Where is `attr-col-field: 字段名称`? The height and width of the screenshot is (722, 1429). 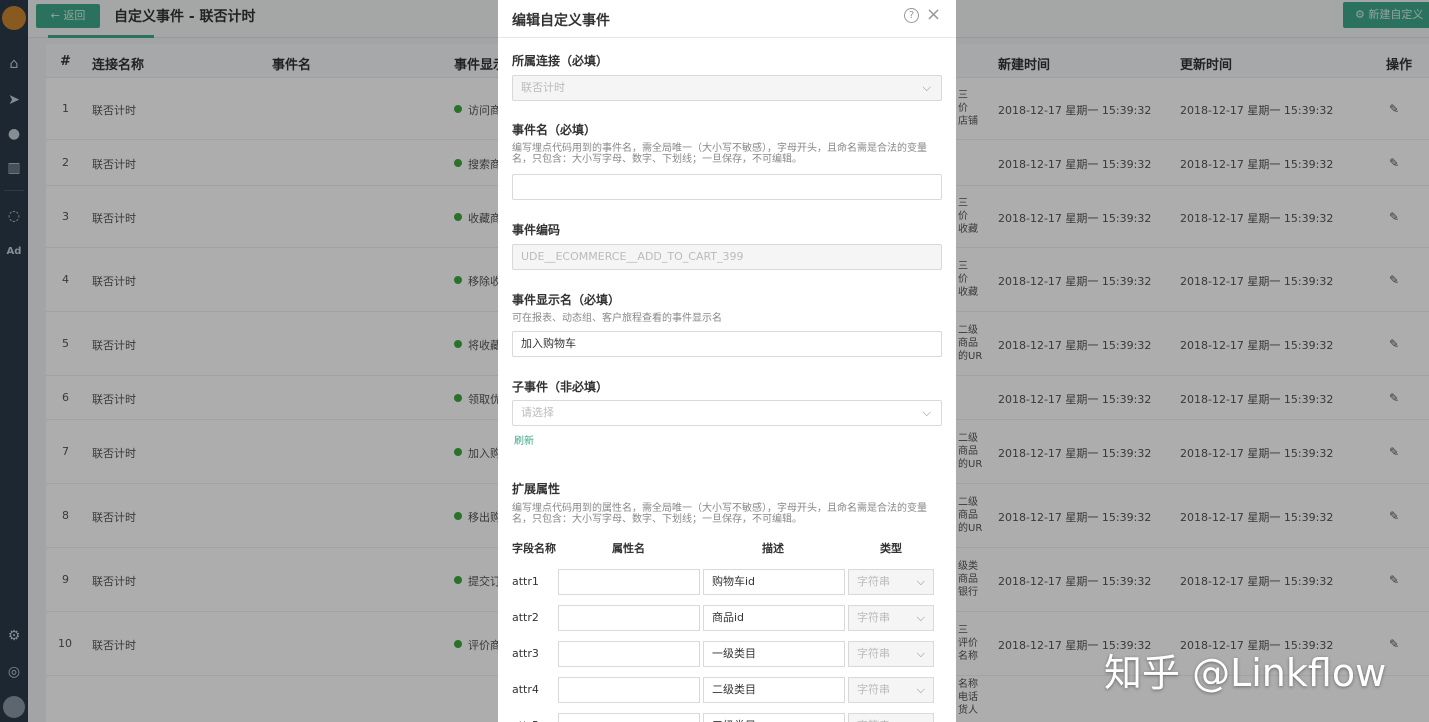 attr-col-field: 字段名称 is located at coordinates (534, 548).